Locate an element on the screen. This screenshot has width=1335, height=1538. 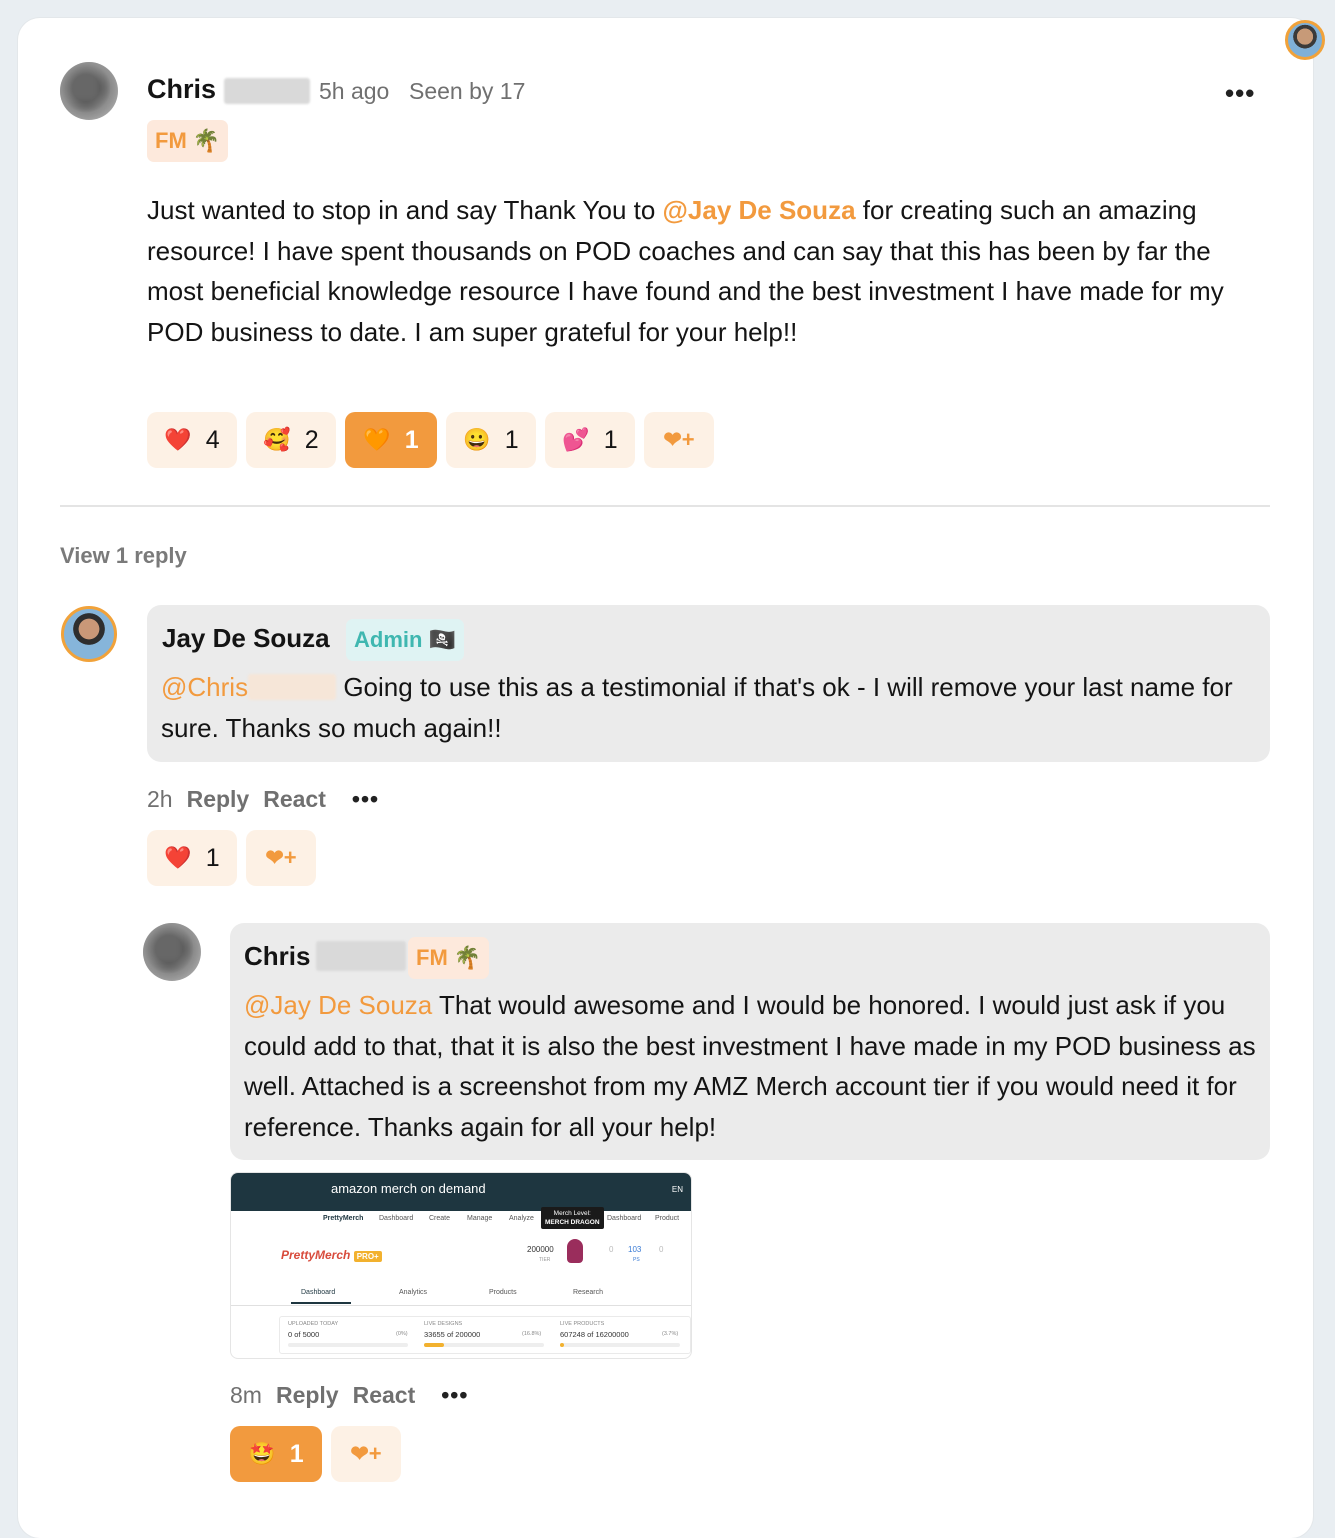
mention-link: @Chris is located at coordinates (204, 687).